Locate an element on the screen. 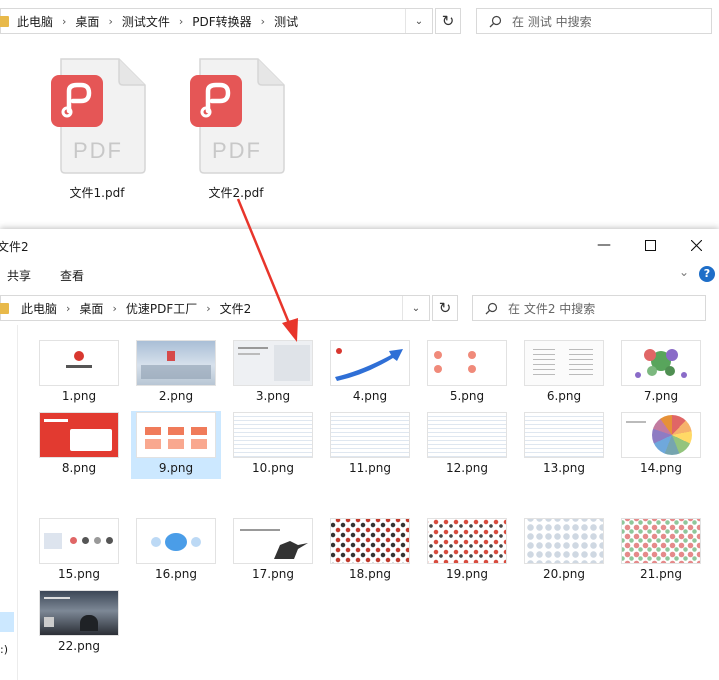  file-item: 22.png is located at coordinates (79, 622).